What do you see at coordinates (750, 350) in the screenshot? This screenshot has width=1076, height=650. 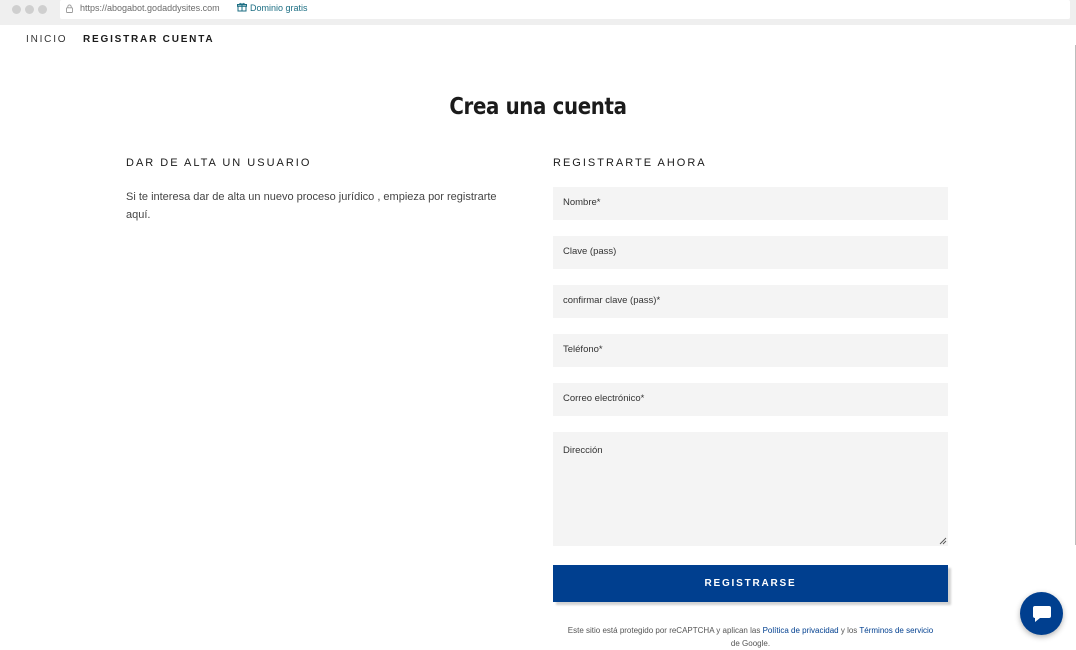 I see `telefono-field: Teléfono*` at bounding box center [750, 350].